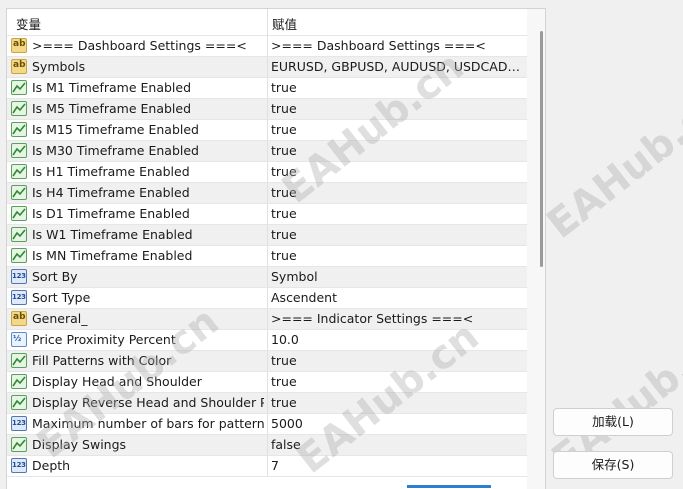  What do you see at coordinates (397, 444) in the screenshot?
I see `variable-value: false` at bounding box center [397, 444].